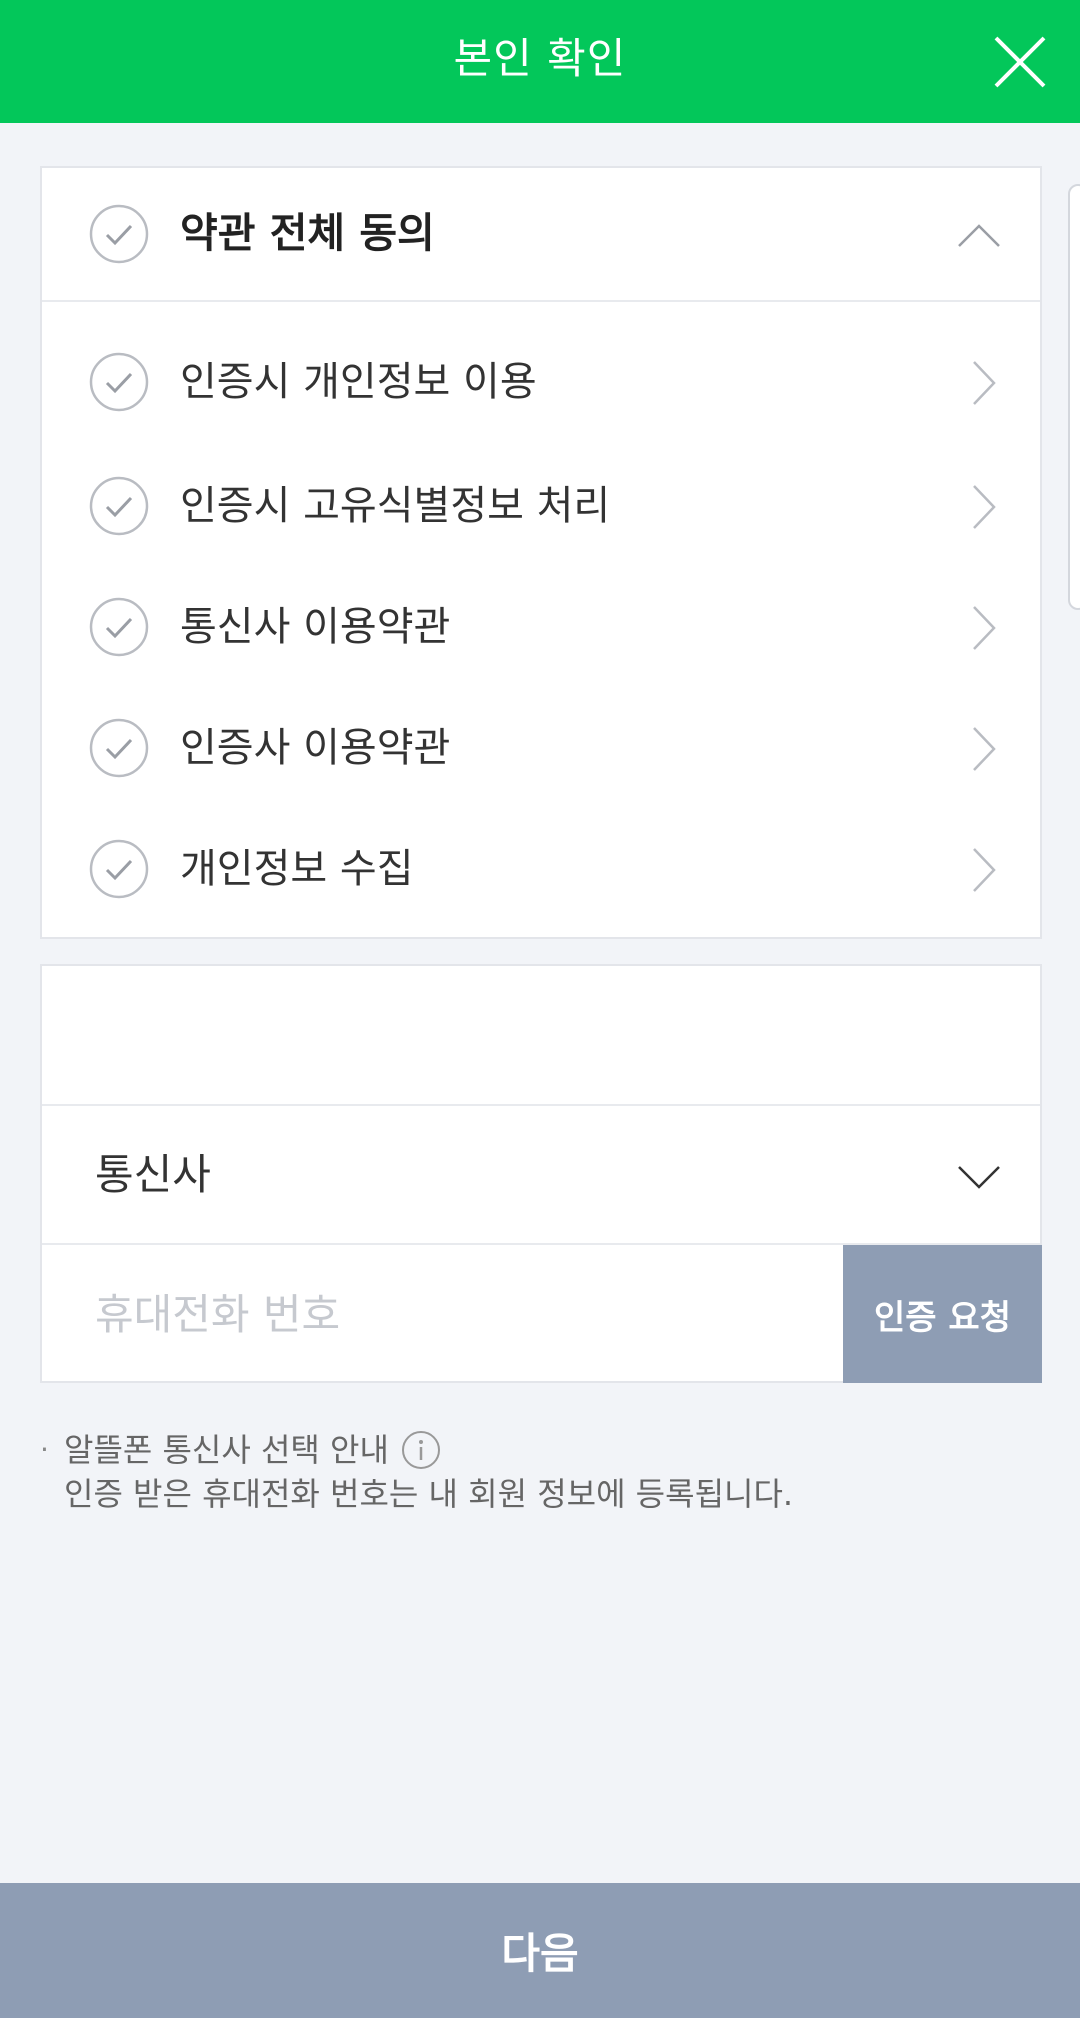 This screenshot has height=2018, width=1080. What do you see at coordinates (541, 627) in the screenshot?
I see `terms-item-carrier-terms: 통신사 이용약관` at bounding box center [541, 627].